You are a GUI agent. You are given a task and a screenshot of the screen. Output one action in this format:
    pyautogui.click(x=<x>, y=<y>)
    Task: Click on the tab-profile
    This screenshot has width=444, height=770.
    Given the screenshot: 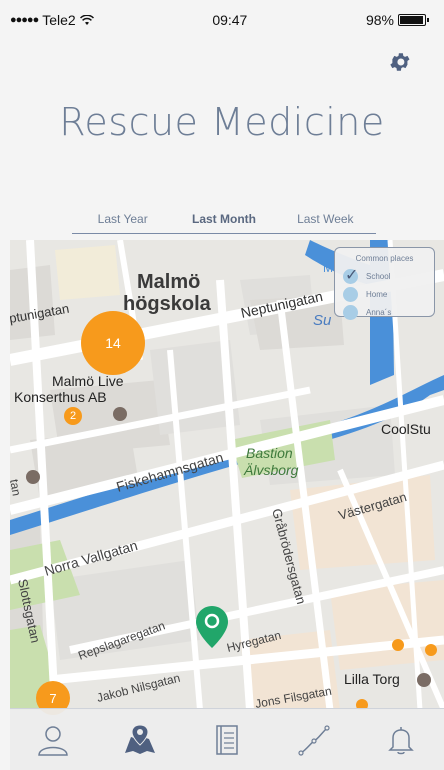 What is the action you would take?
    pyautogui.click(x=53, y=740)
    